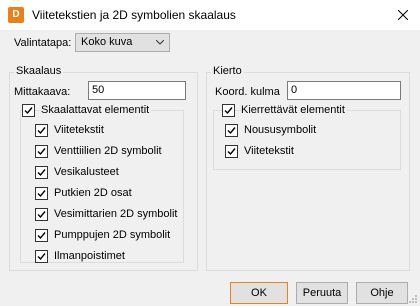  What do you see at coordinates (344, 90) in the screenshot?
I see `angle-input: 0` at bounding box center [344, 90].